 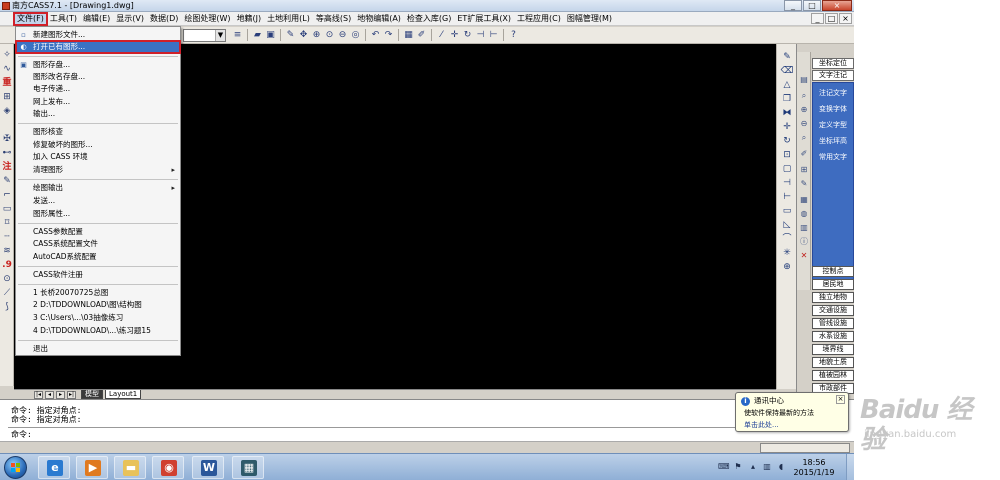 I want to click on stretch-icon: ▢, so click(x=787, y=169).